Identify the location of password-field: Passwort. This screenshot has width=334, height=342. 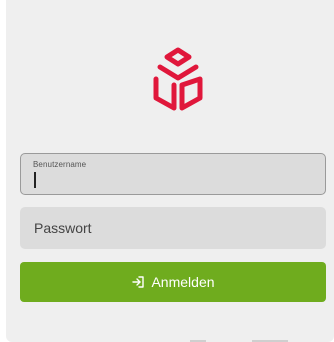
(173, 228).